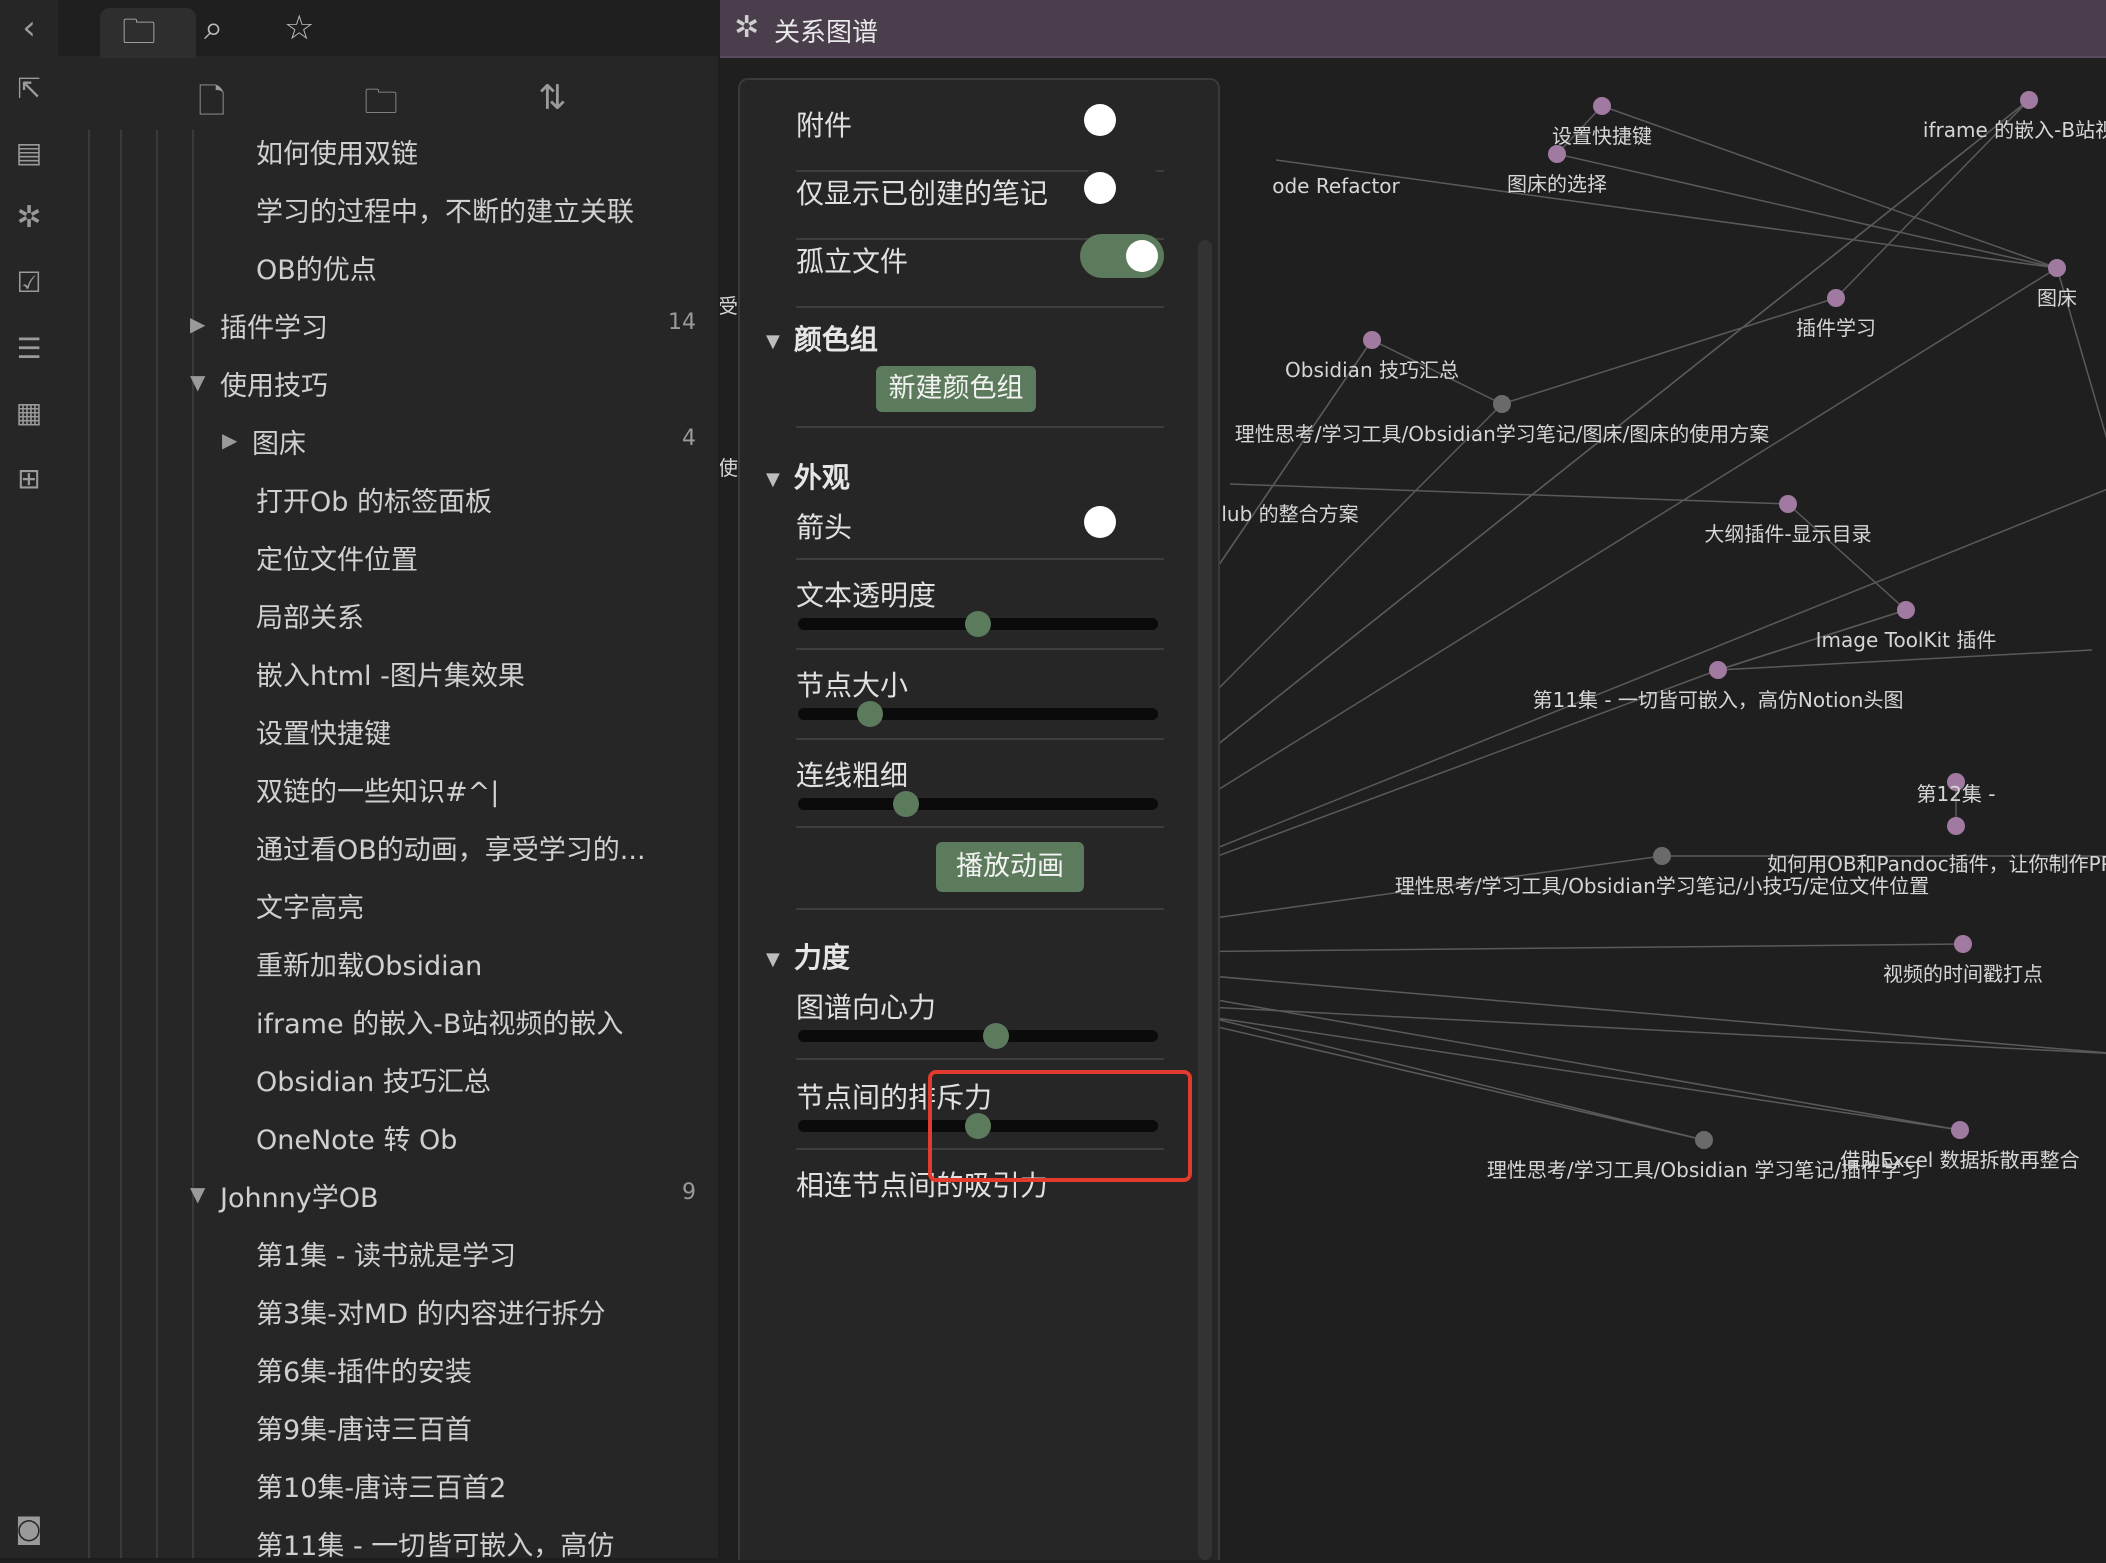 The height and width of the screenshot is (1563, 2106). I want to click on tree-folder: 图床, so click(279, 441).